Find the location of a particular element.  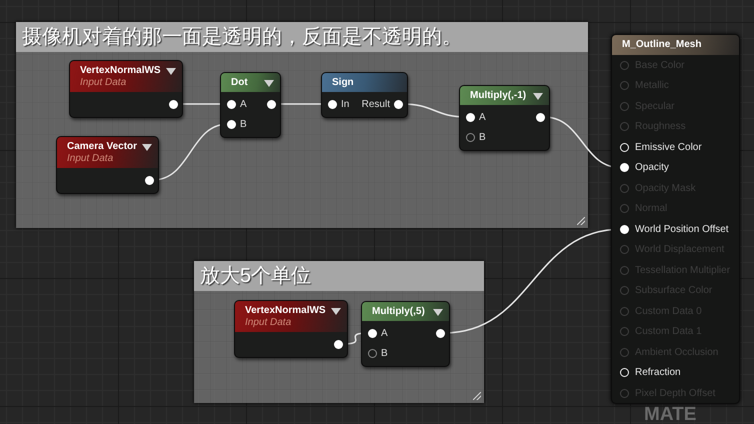

graph-node: Multiply(,5) A B is located at coordinates (405, 334).